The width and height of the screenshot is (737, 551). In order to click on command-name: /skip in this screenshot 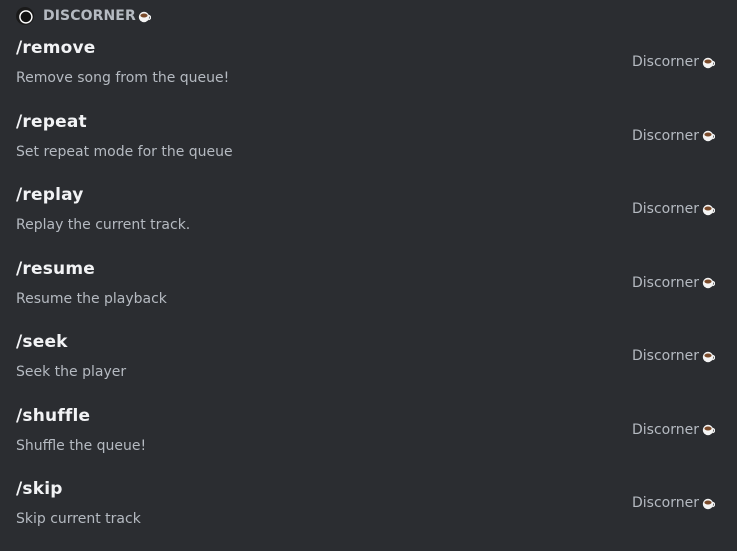, I will do `click(39, 489)`.